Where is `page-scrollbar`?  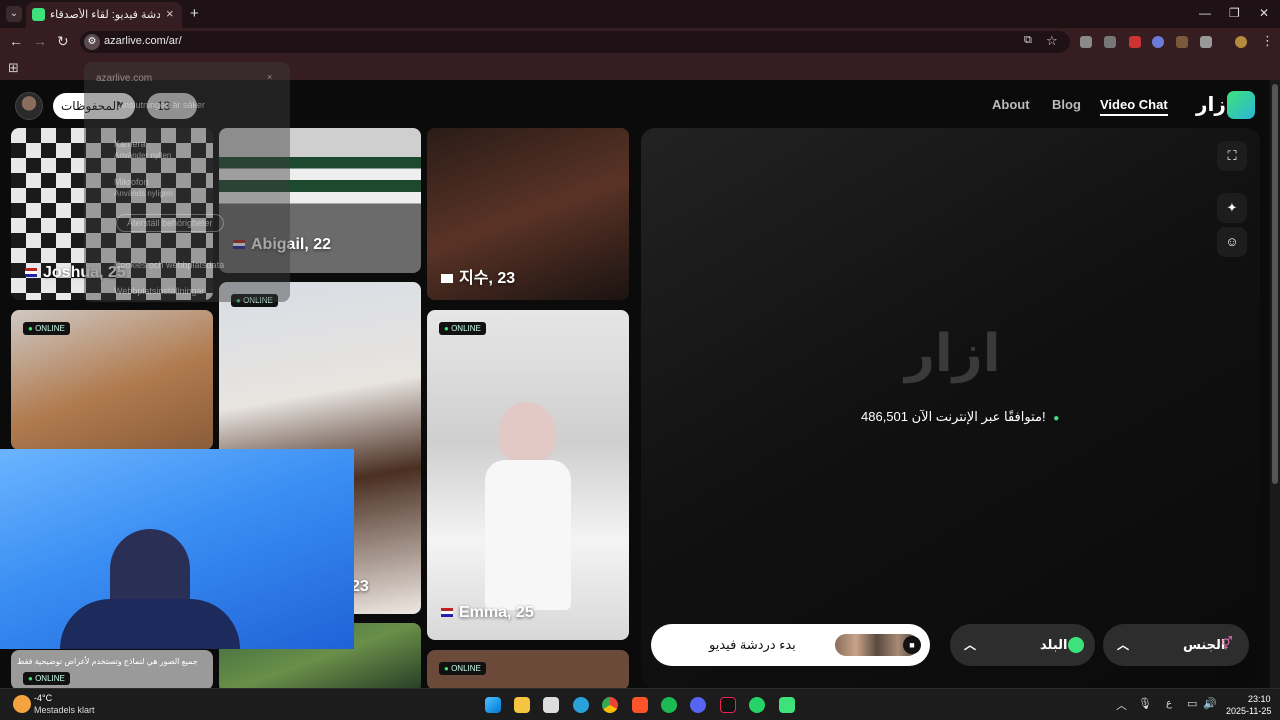 page-scrollbar is located at coordinates (1275, 384).